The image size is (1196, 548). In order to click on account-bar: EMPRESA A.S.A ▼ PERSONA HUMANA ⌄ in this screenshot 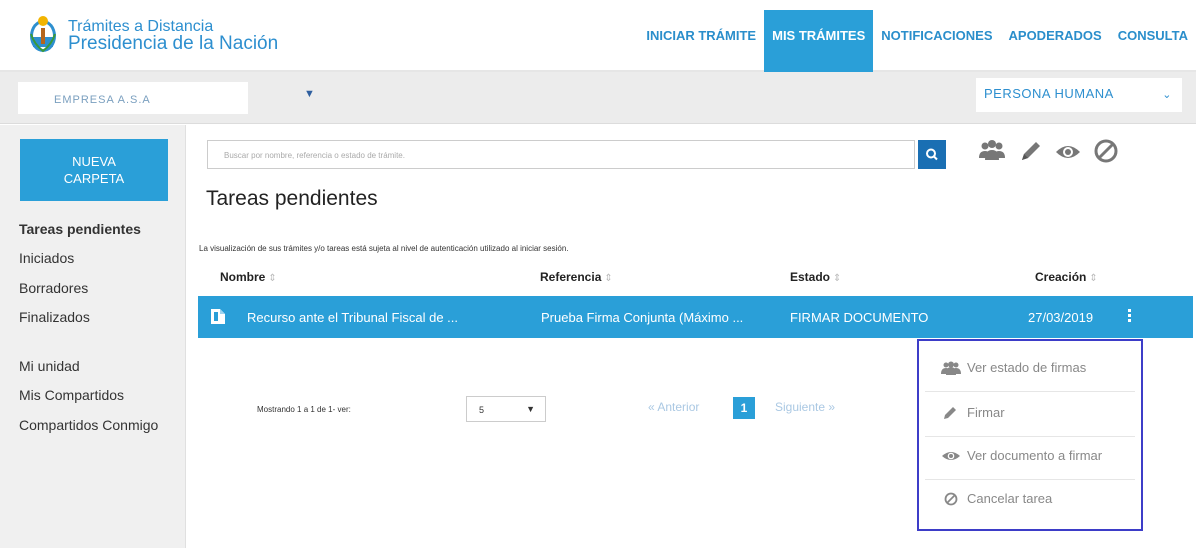, I will do `click(598, 98)`.